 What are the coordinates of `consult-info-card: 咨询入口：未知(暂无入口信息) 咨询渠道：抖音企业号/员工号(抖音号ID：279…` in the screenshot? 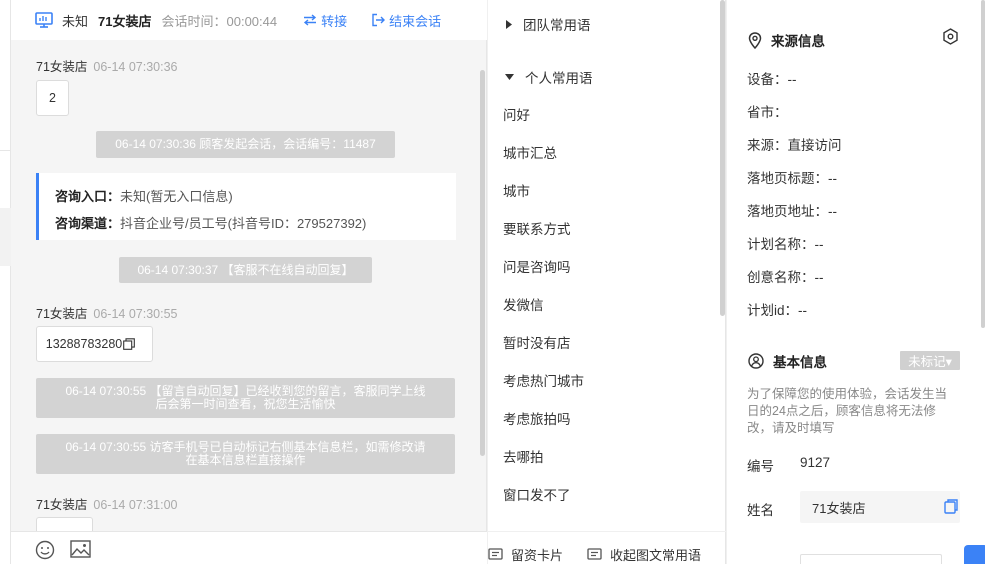 It's located at (246, 206).